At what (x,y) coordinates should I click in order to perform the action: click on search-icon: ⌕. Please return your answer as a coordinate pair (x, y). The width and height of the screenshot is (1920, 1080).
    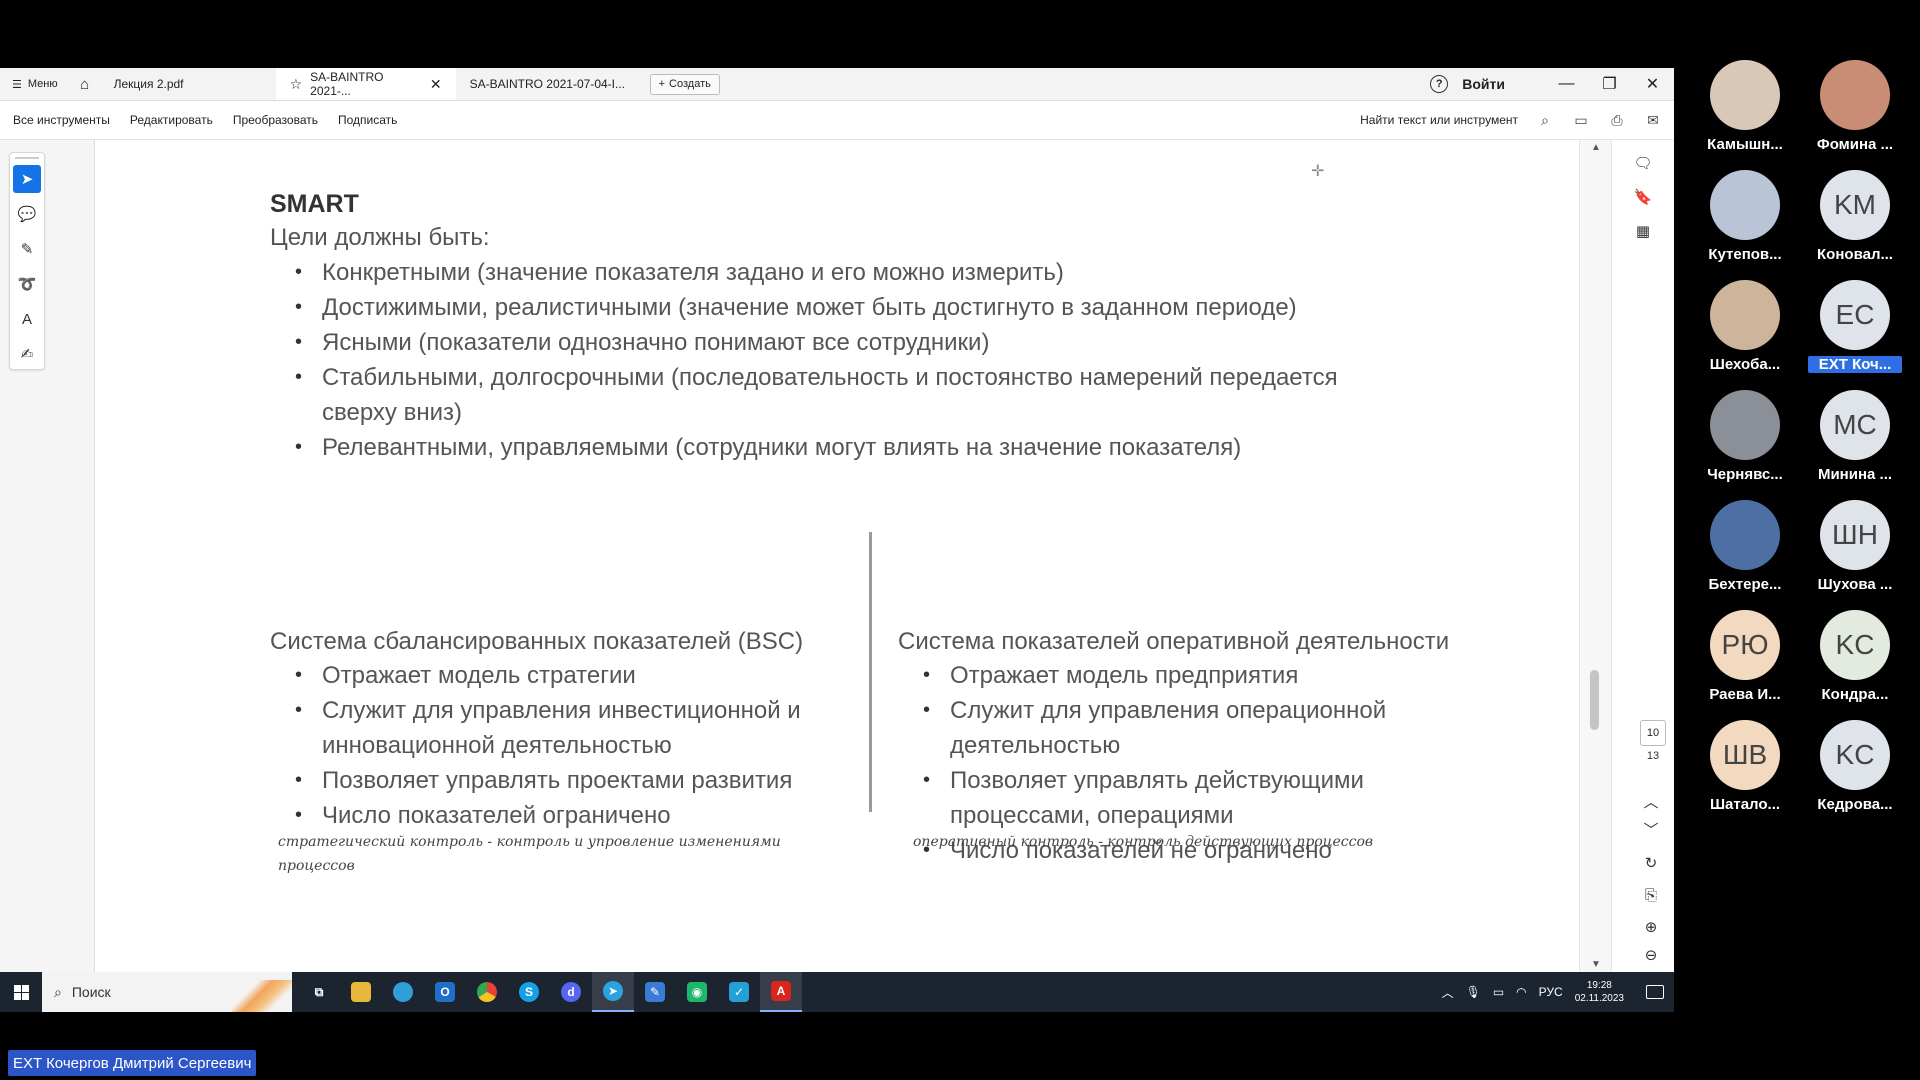
    Looking at the image, I should click on (1545, 120).